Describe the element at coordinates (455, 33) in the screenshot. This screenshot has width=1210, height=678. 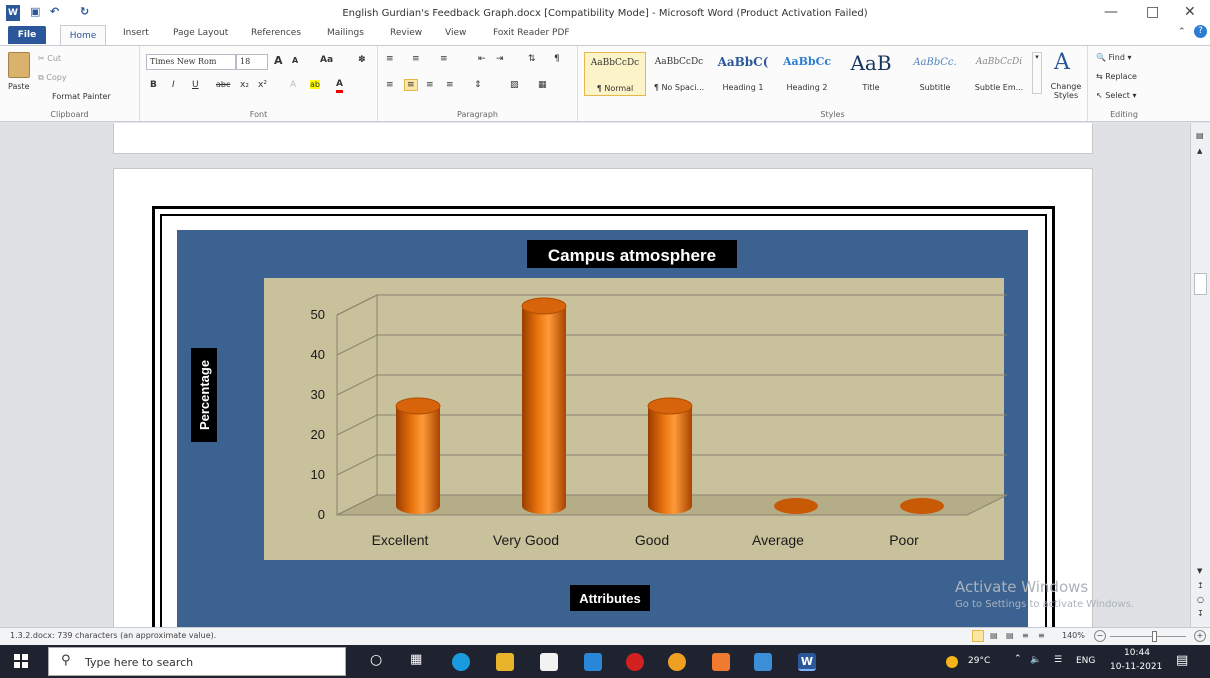
I see `tab-view: View` at that location.